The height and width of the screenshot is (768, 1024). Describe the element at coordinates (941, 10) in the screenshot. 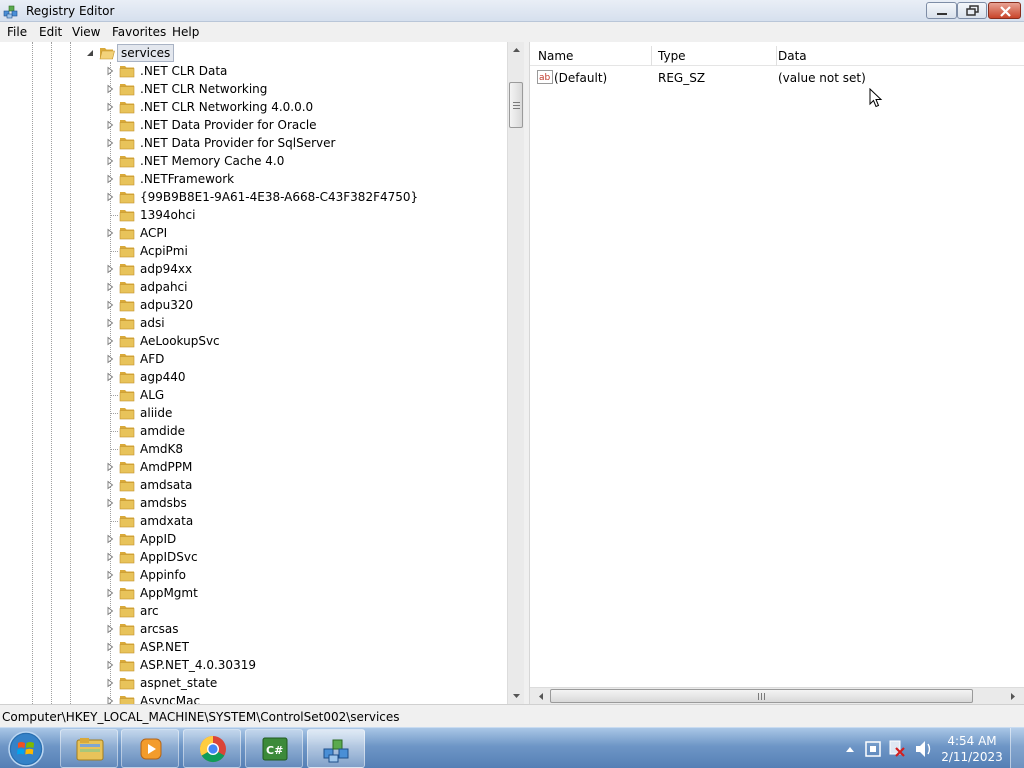

I see `minimize-button` at that location.